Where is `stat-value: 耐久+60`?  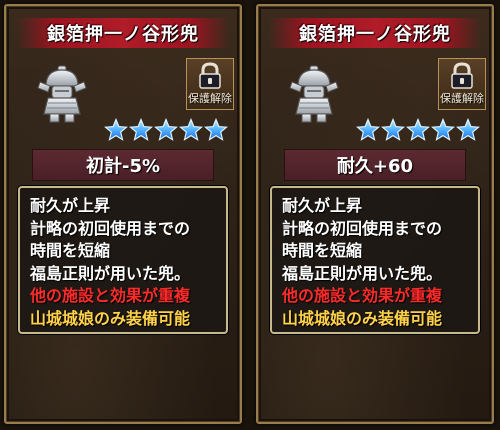 stat-value: 耐久+60 is located at coordinates (375, 166).